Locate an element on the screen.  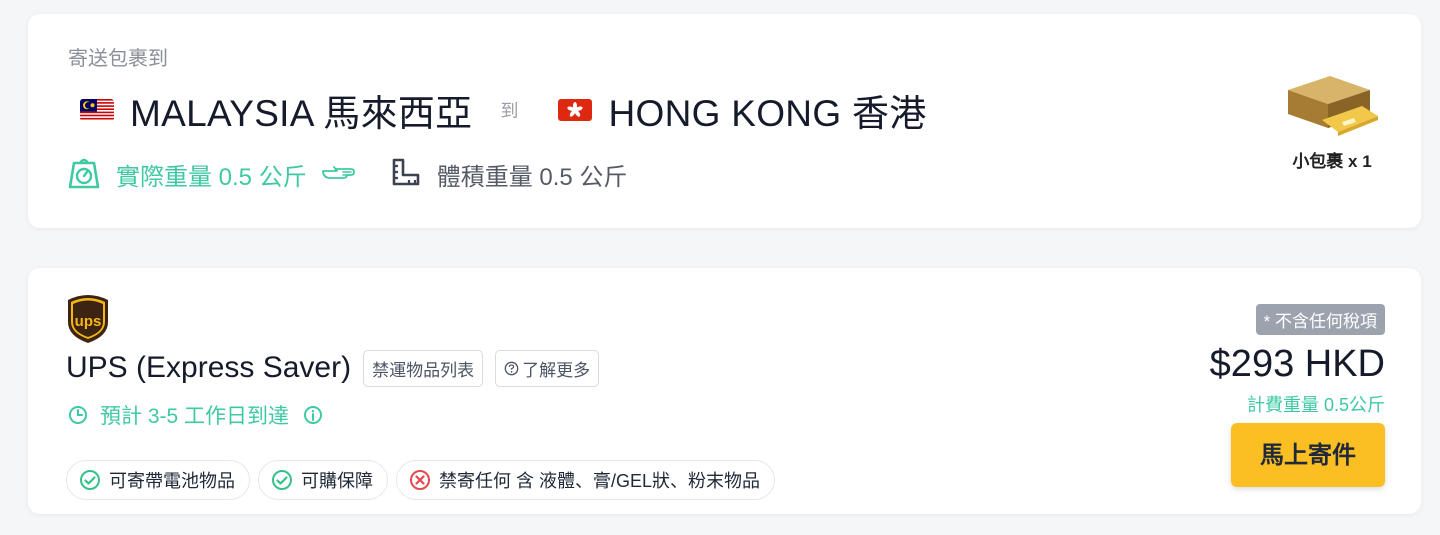
feature-chip-insurance: 可購保障 is located at coordinates (323, 480).